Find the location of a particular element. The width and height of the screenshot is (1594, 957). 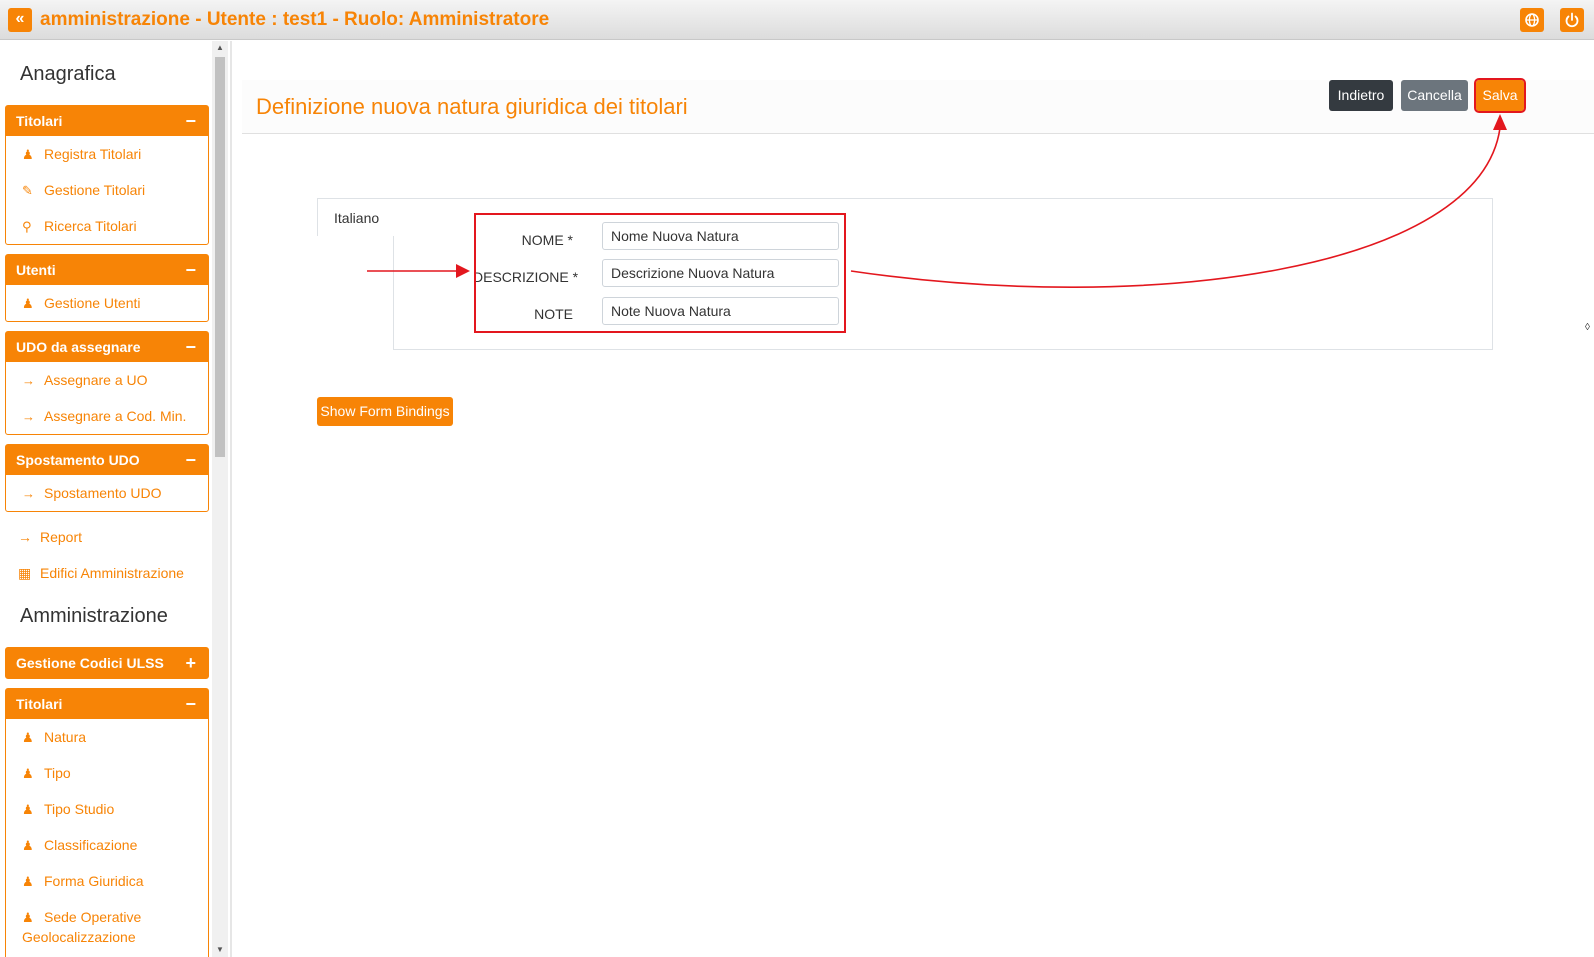

power-icon is located at coordinates (1572, 20).